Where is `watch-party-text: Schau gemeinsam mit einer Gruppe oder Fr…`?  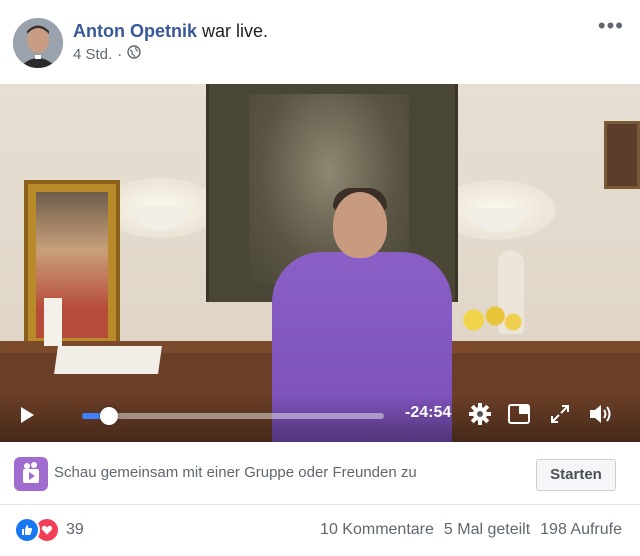
watch-party-text: Schau gemeinsam mit einer Gruppe oder Fr… is located at coordinates (235, 472).